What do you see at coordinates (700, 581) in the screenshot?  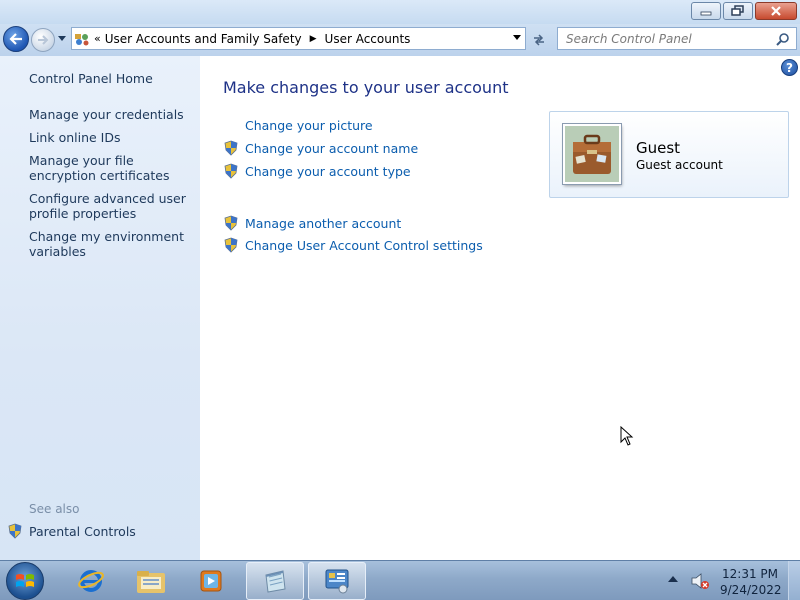 I see `volume-muted-icon` at bounding box center [700, 581].